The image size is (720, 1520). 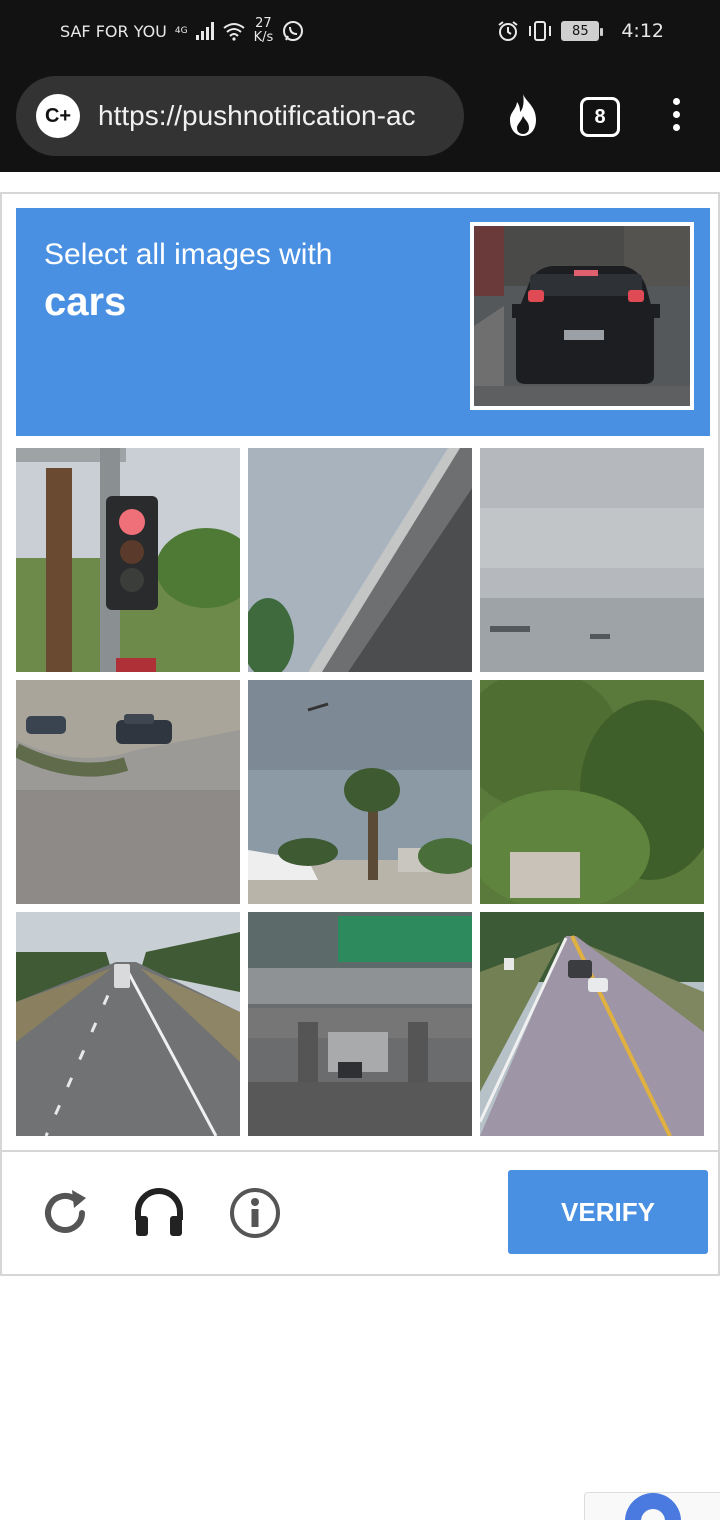 I want to click on tile-green-foliage, so click(x=592, y=792).